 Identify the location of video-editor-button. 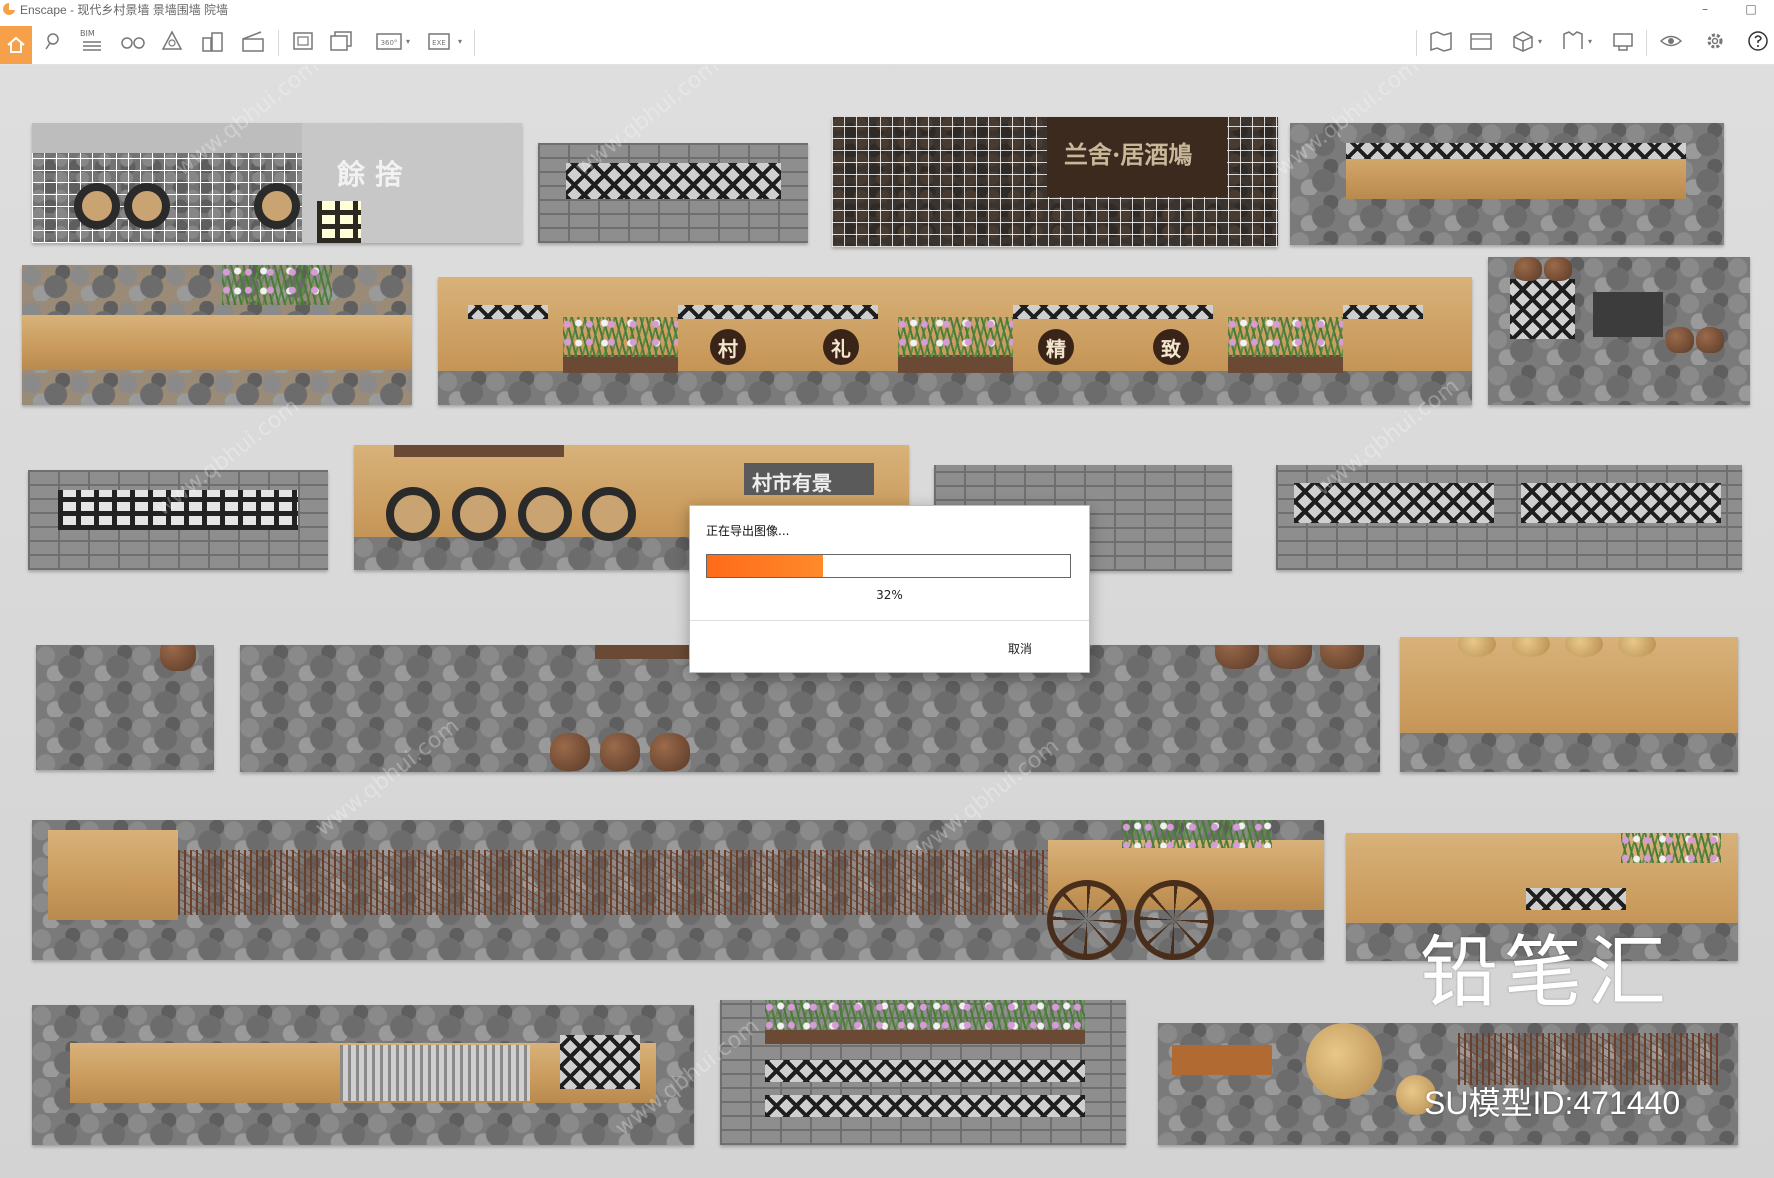
(253, 41).